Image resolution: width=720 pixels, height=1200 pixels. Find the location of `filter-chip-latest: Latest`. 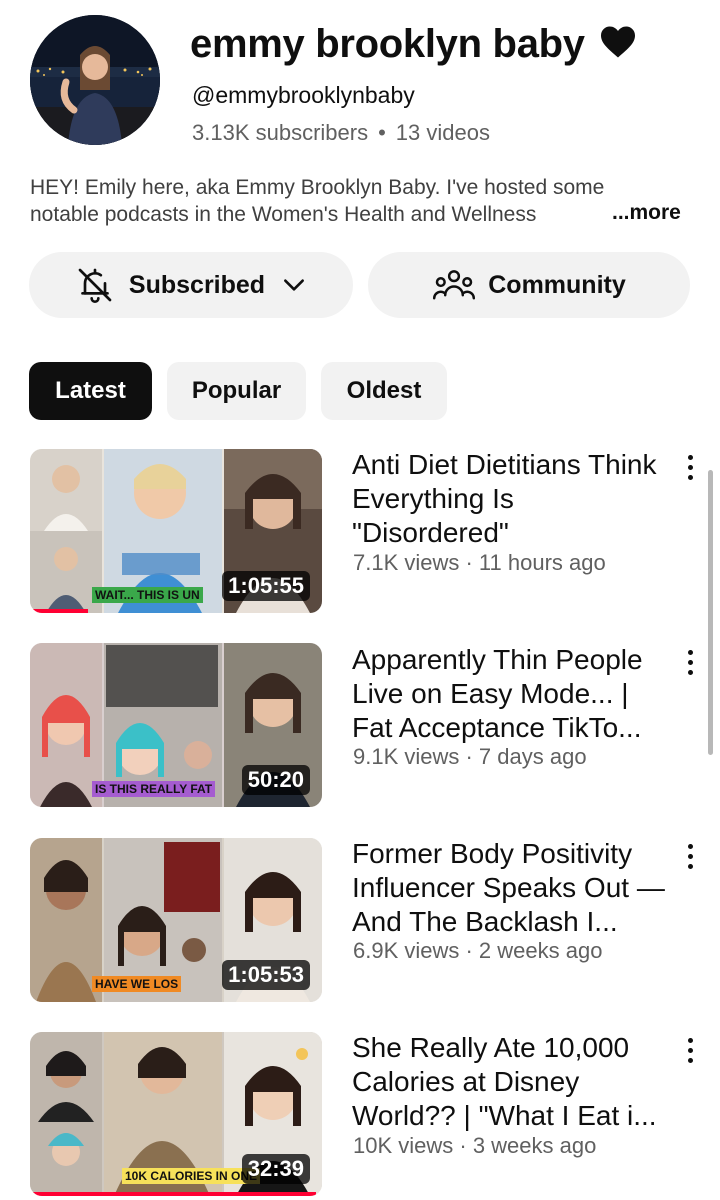

filter-chip-latest: Latest is located at coordinates (90, 391).